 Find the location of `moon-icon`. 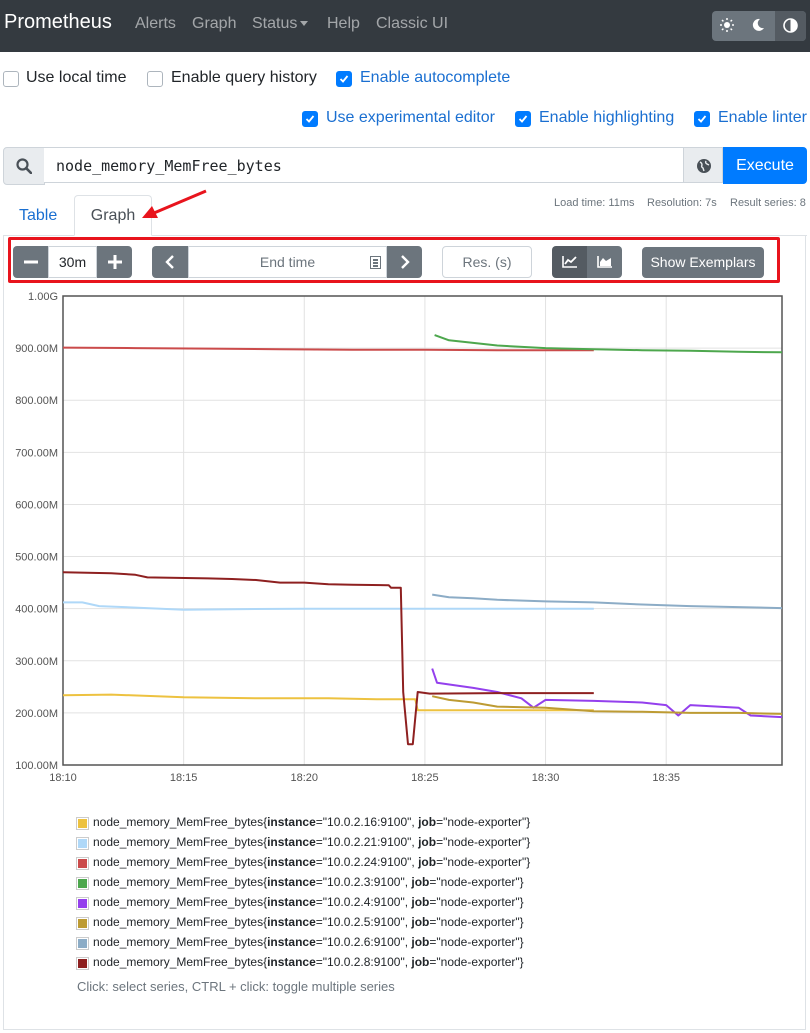

moon-icon is located at coordinates (758, 24).